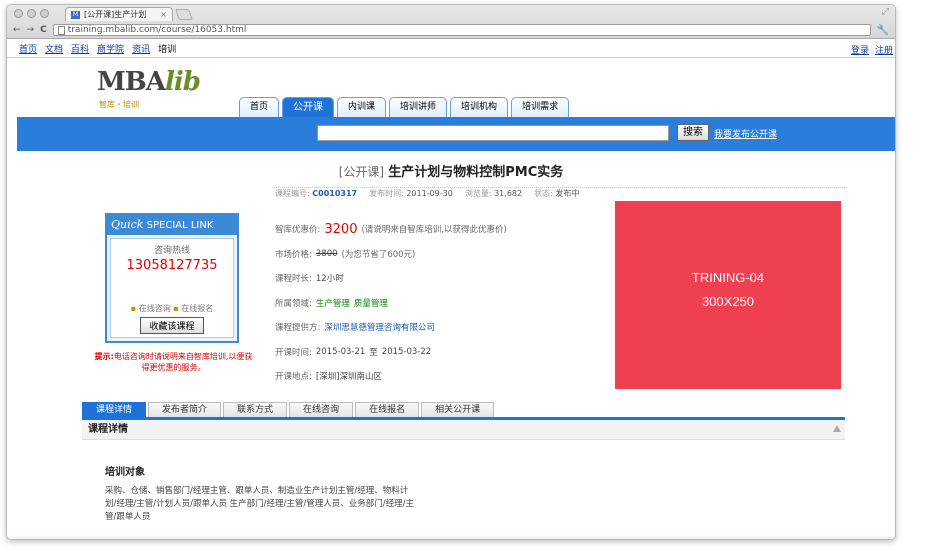 This screenshot has width=927, height=553. Describe the element at coordinates (31, 30) in the screenshot. I see `forward-icon: →` at that location.